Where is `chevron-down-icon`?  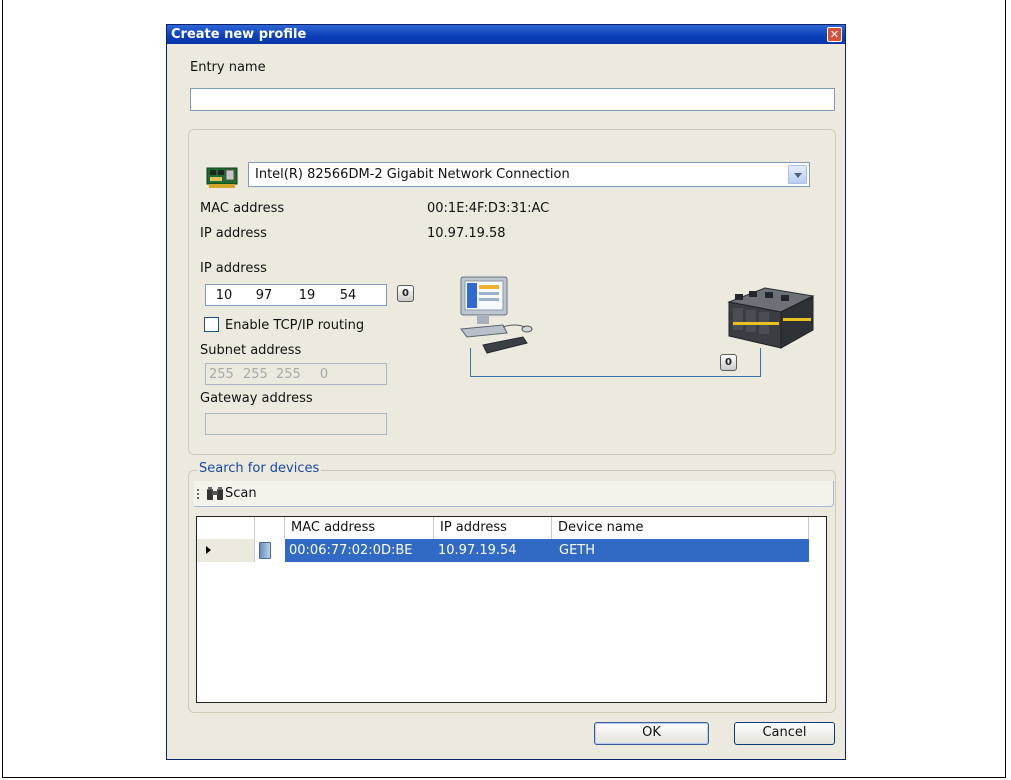 chevron-down-icon is located at coordinates (797, 174).